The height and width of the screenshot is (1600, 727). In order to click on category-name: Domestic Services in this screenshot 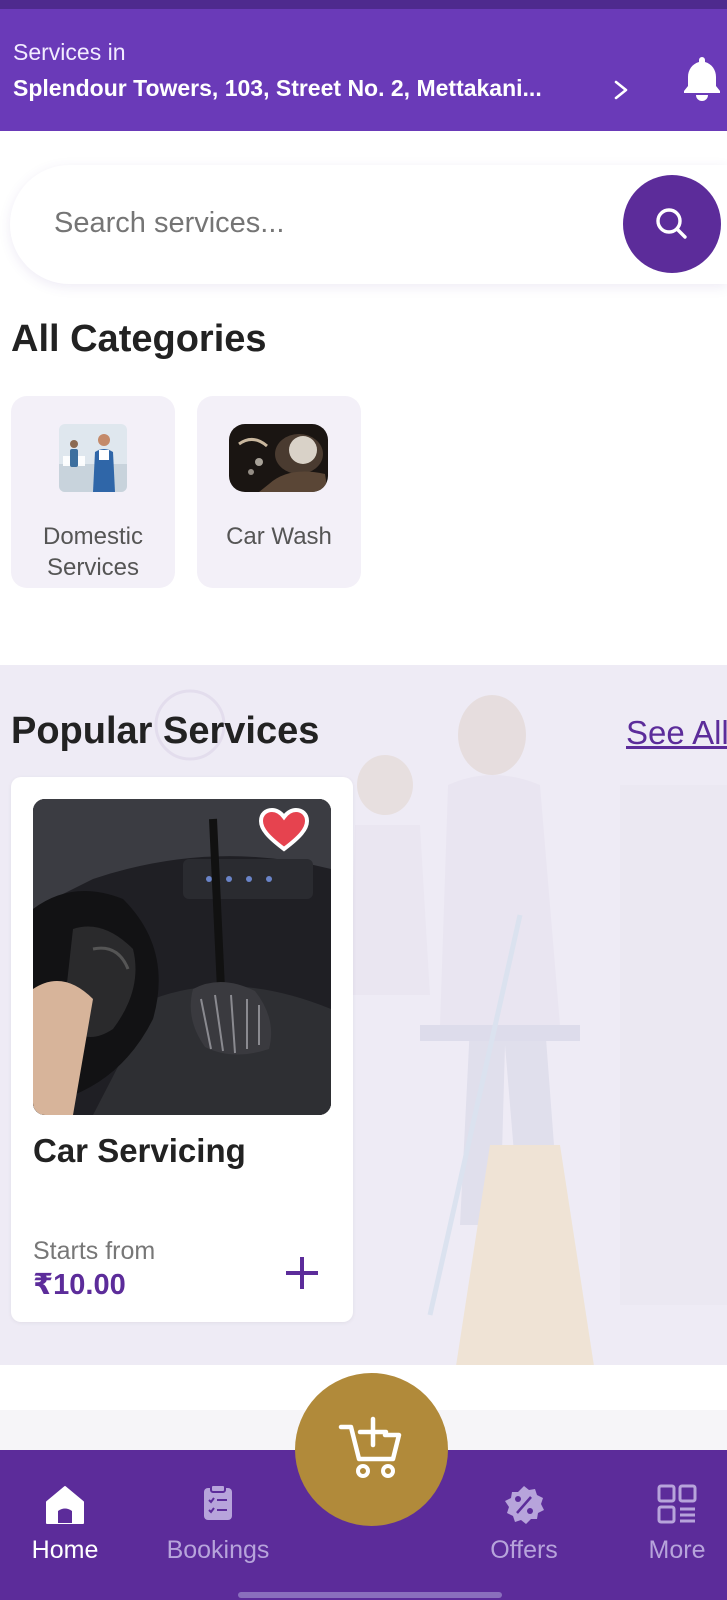, I will do `click(93, 552)`.